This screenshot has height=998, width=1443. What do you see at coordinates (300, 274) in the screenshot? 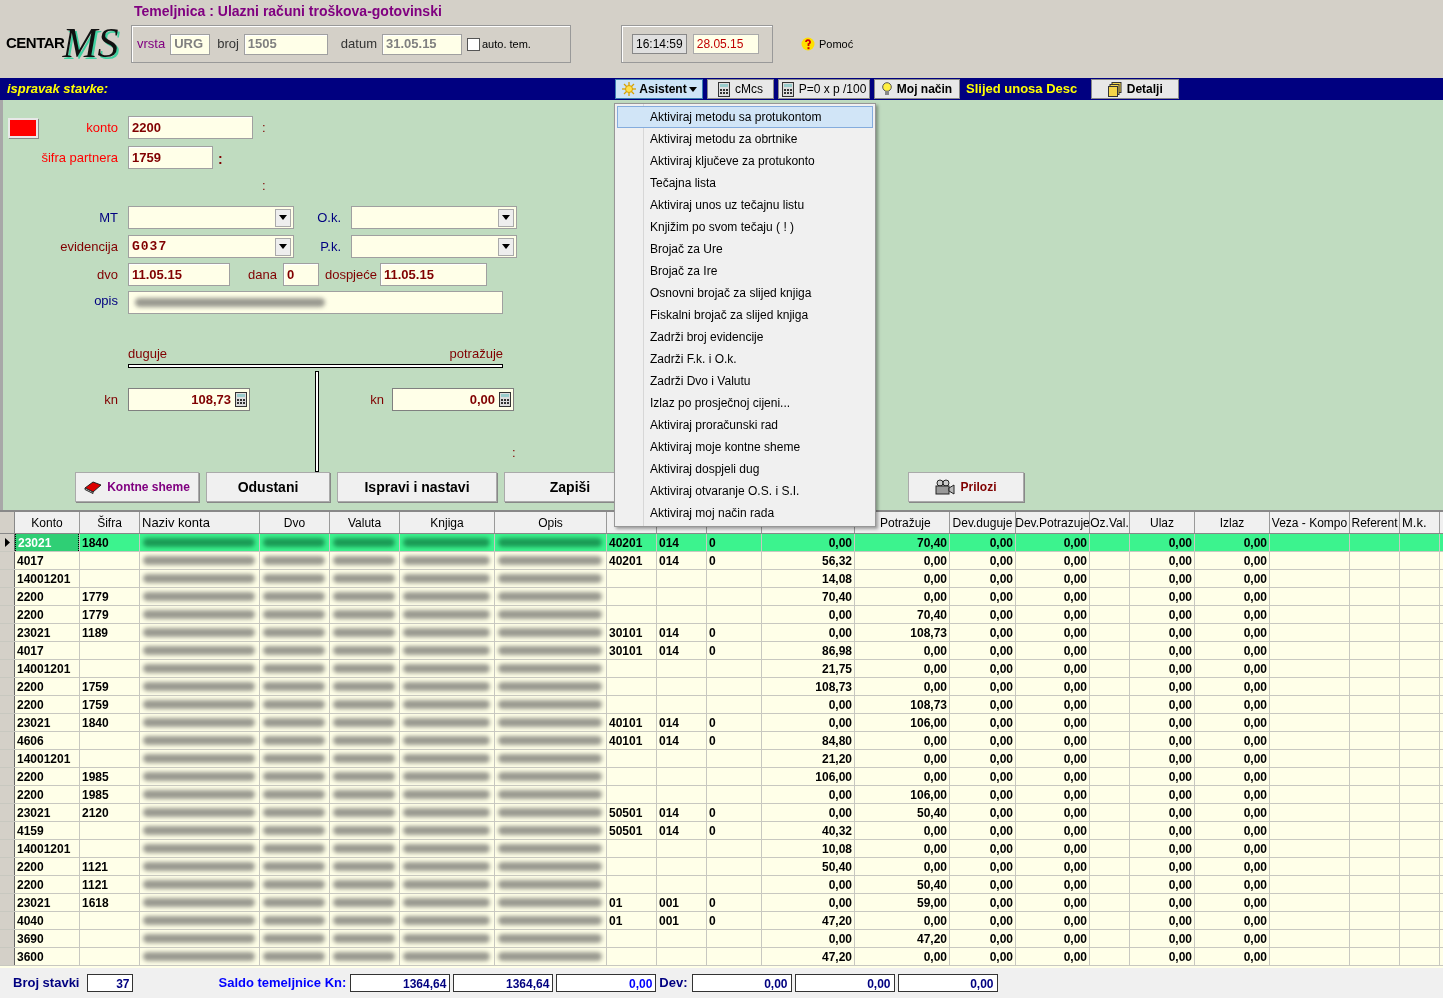
I see `days-field: 0` at bounding box center [300, 274].